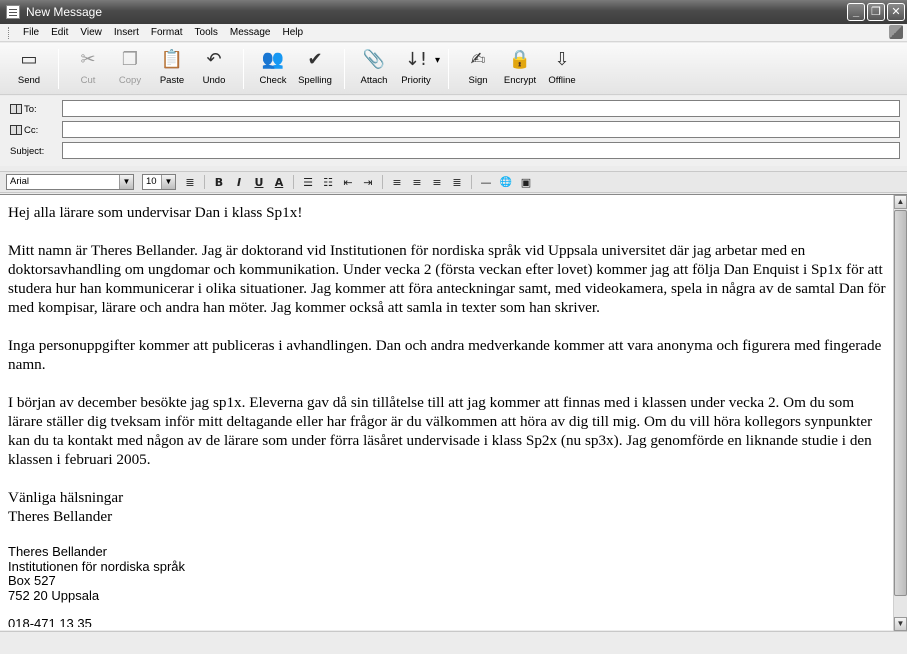 The image size is (907, 654). I want to click on clipboard-icon: 📋, so click(172, 59).